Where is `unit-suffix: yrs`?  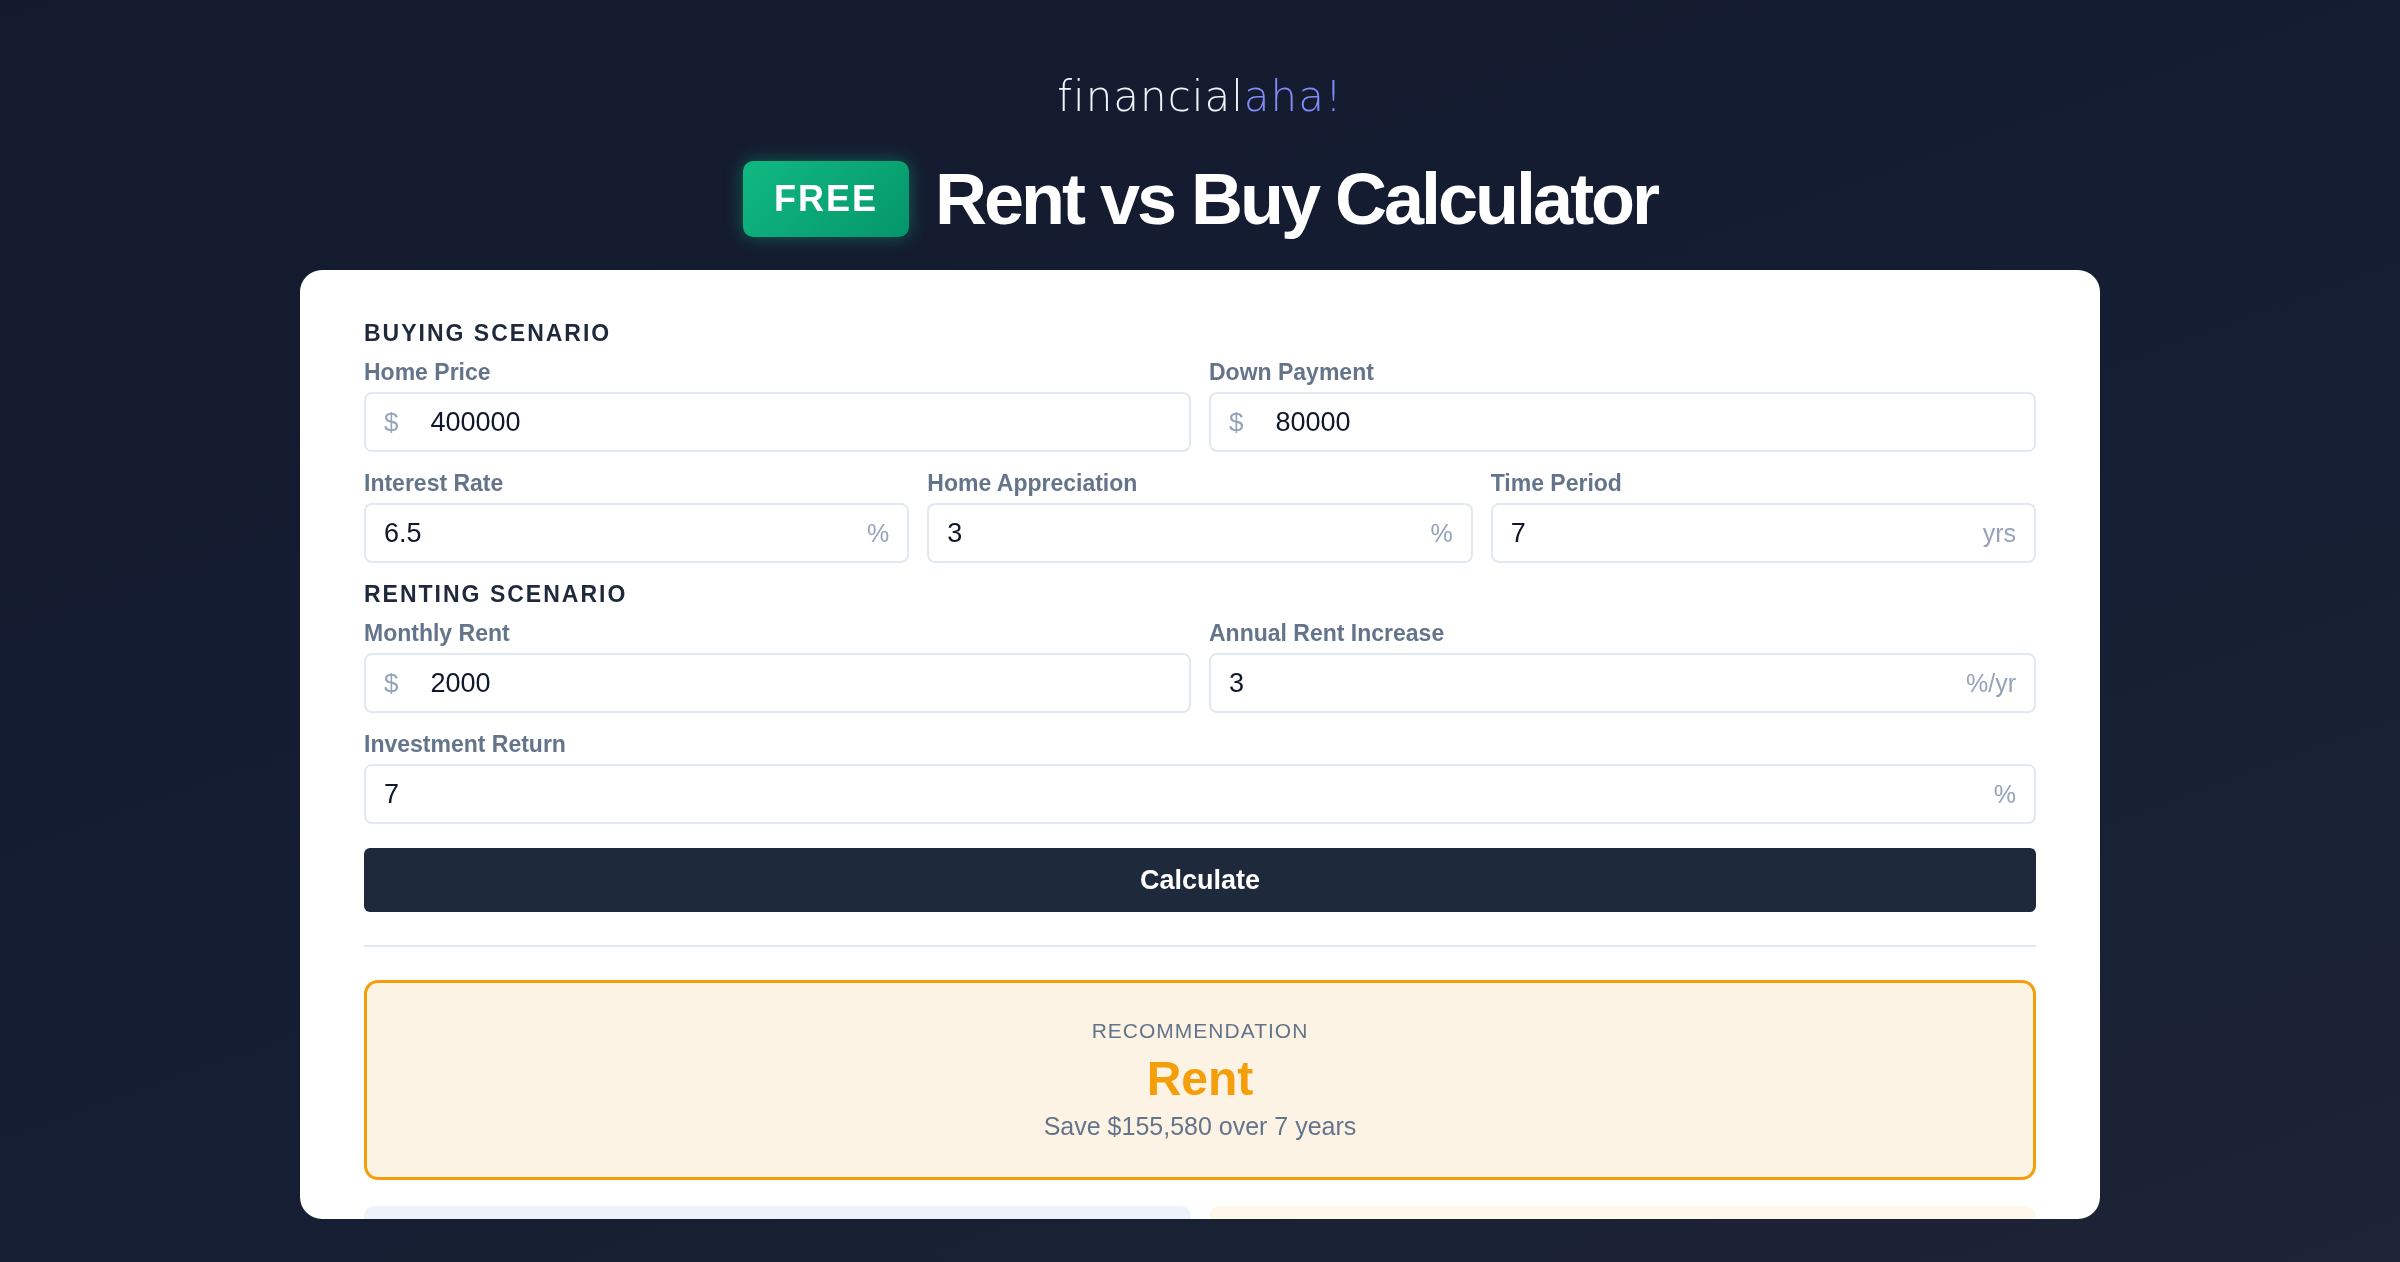
unit-suffix: yrs is located at coordinates (1999, 533).